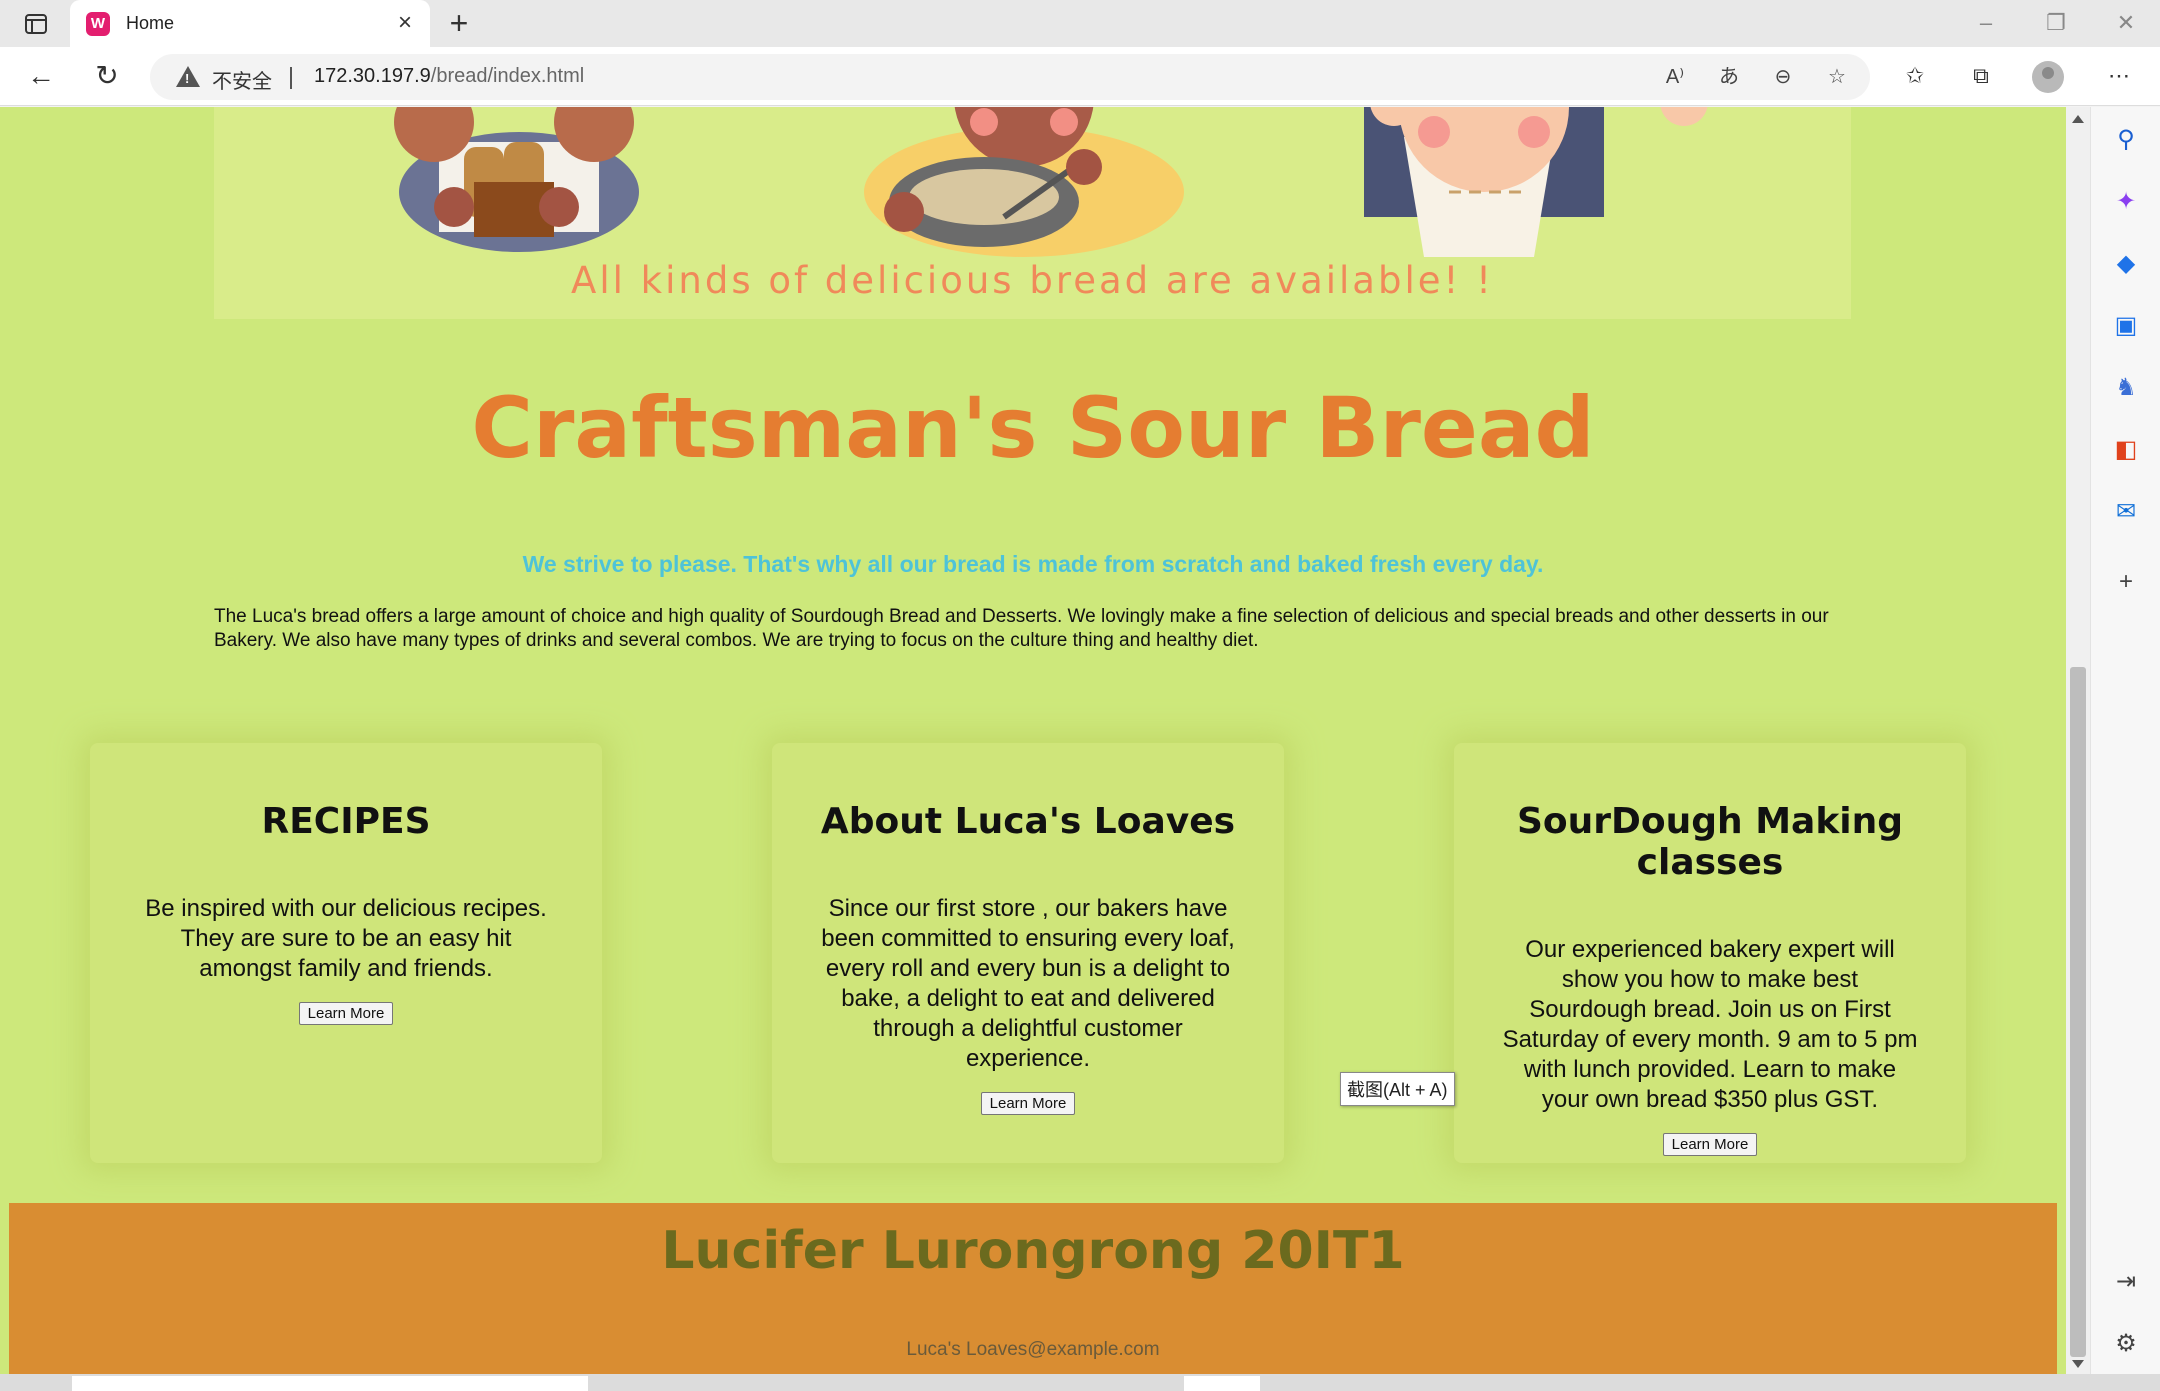 The width and height of the screenshot is (2160, 1391). I want to click on page-scrollbar, so click(2078, 740).